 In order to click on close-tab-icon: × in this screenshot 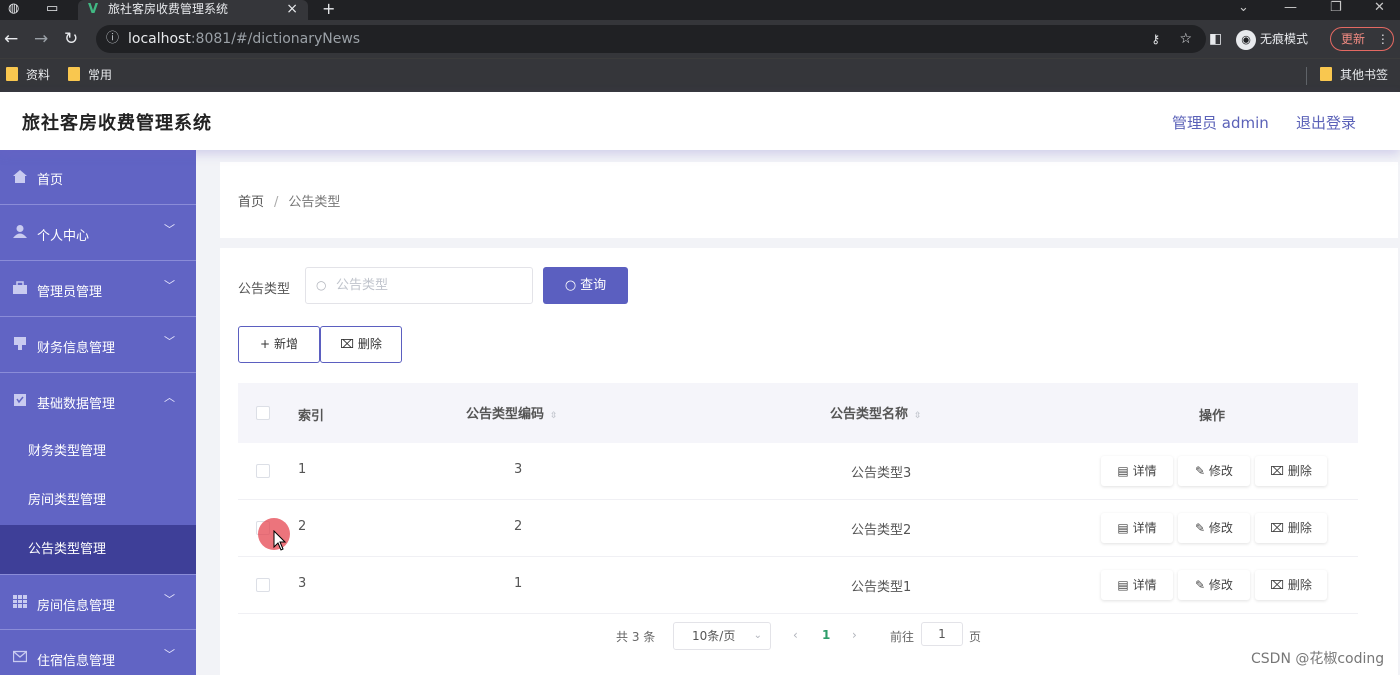, I will do `click(292, 9)`.